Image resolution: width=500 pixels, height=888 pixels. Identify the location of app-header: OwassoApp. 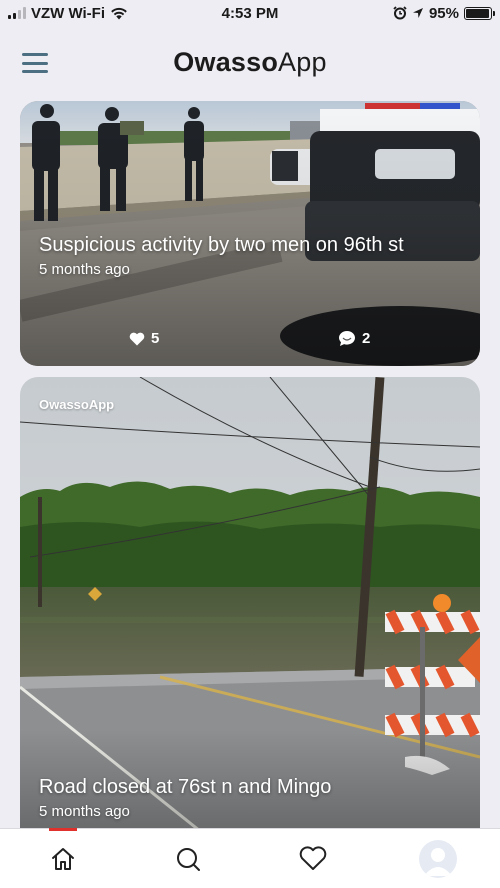
(250, 62).